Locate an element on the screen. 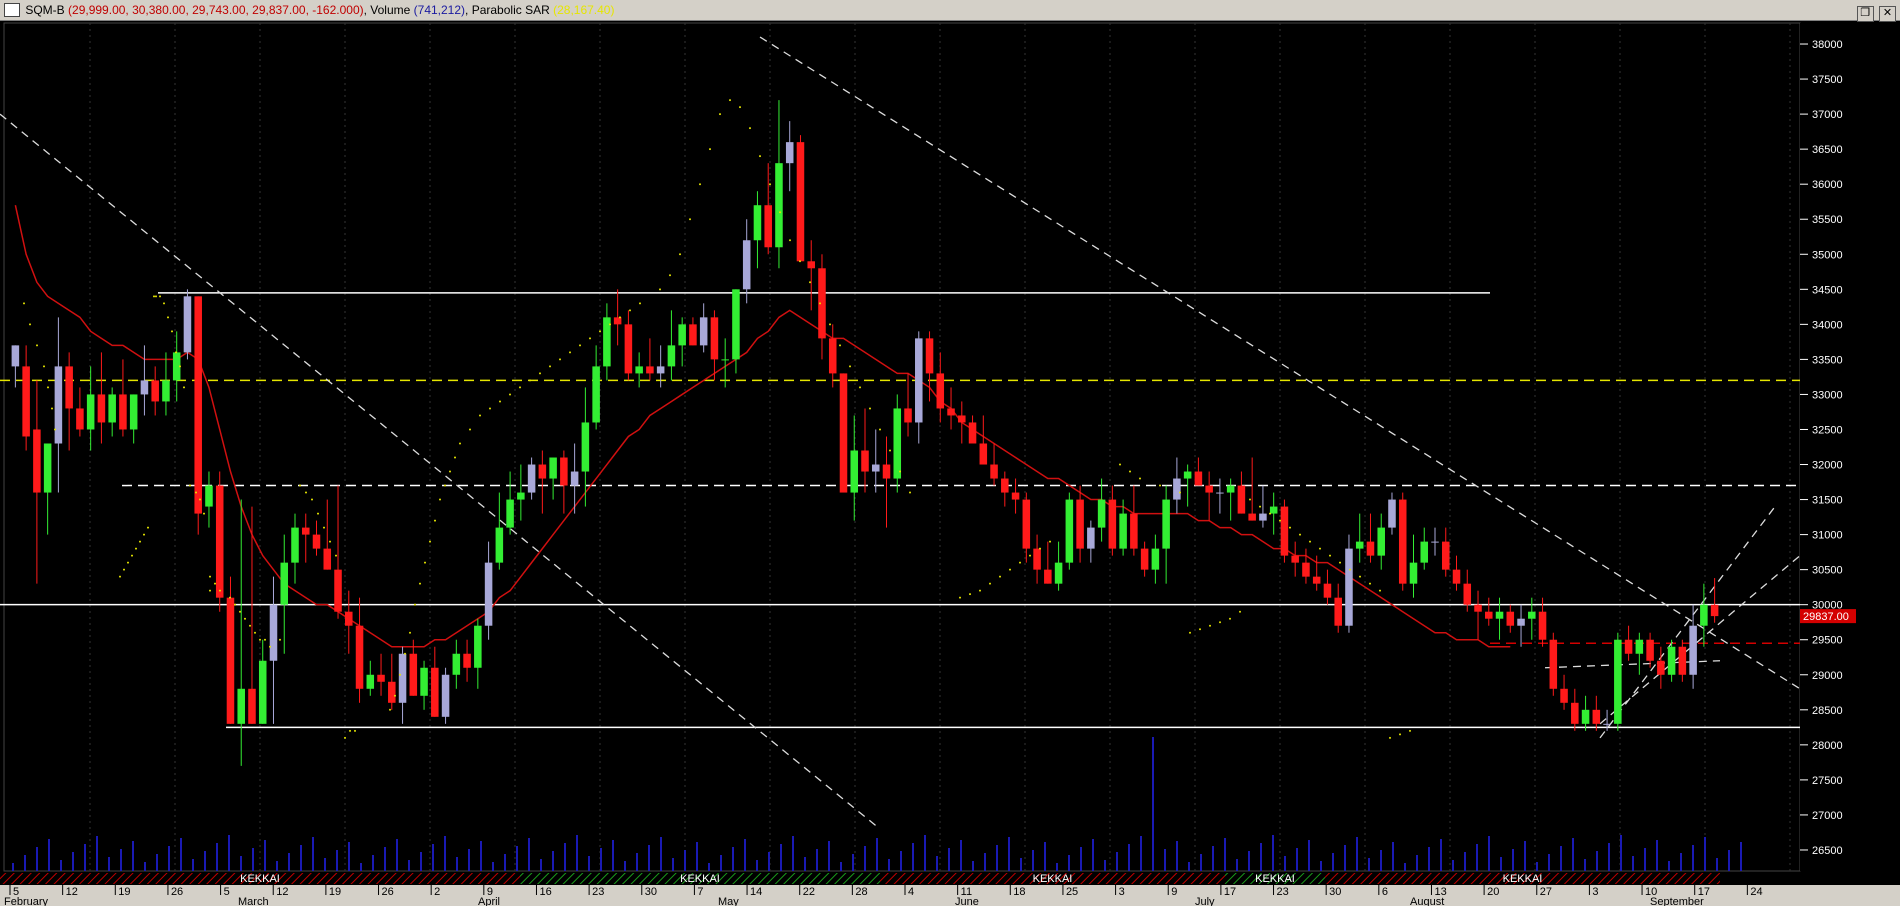 This screenshot has height=906, width=1900. y-tick-label: 32500 is located at coordinates (1827, 430).